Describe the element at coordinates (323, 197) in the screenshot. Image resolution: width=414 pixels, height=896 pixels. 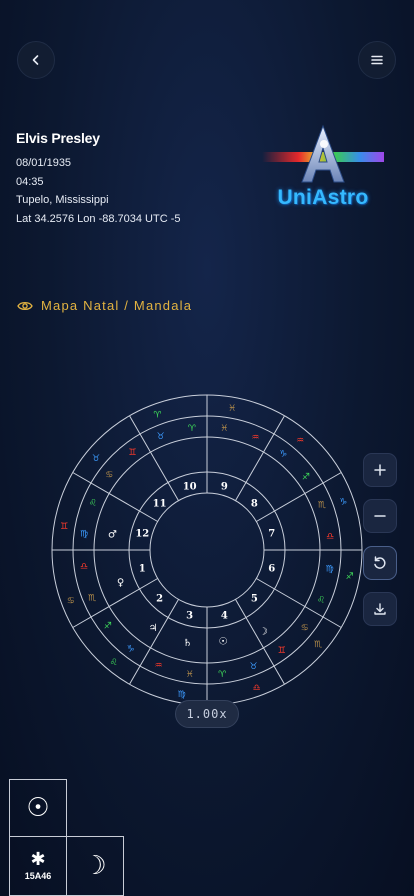
I see `logo-text: UniAstro` at that location.